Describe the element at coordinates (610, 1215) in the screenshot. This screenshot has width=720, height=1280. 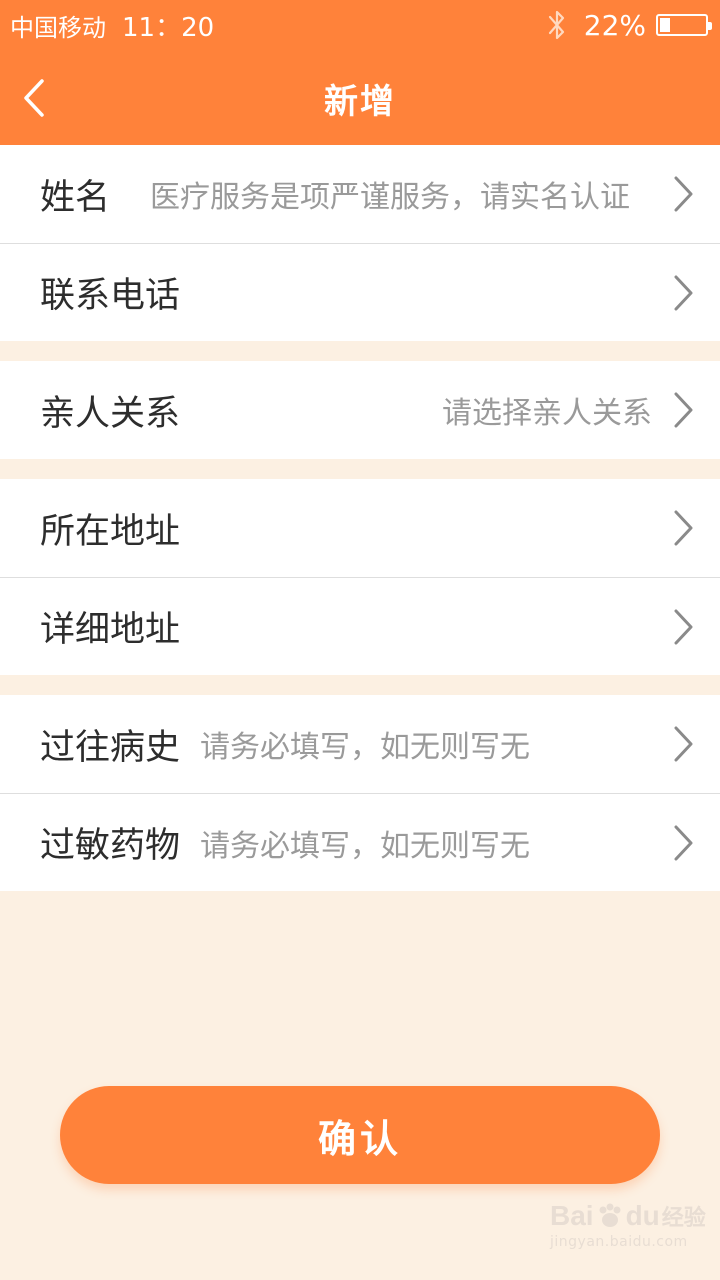
I see `paw-icon` at that location.